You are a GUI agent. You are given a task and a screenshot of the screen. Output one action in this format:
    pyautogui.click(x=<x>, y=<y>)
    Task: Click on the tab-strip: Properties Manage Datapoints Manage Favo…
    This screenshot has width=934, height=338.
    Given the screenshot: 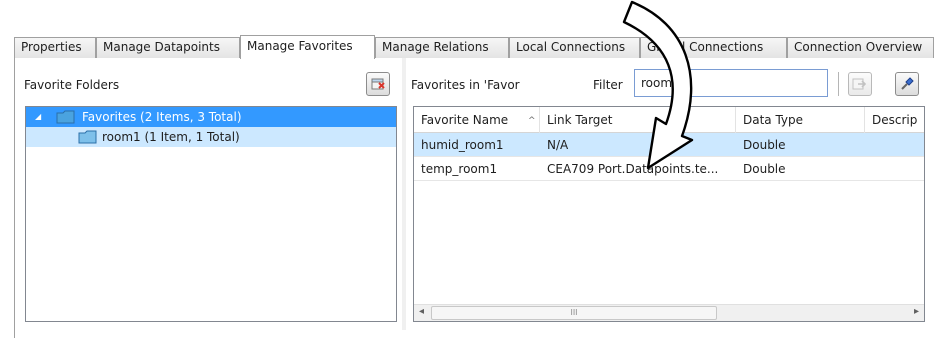 What is the action you would take?
    pyautogui.click(x=474, y=47)
    